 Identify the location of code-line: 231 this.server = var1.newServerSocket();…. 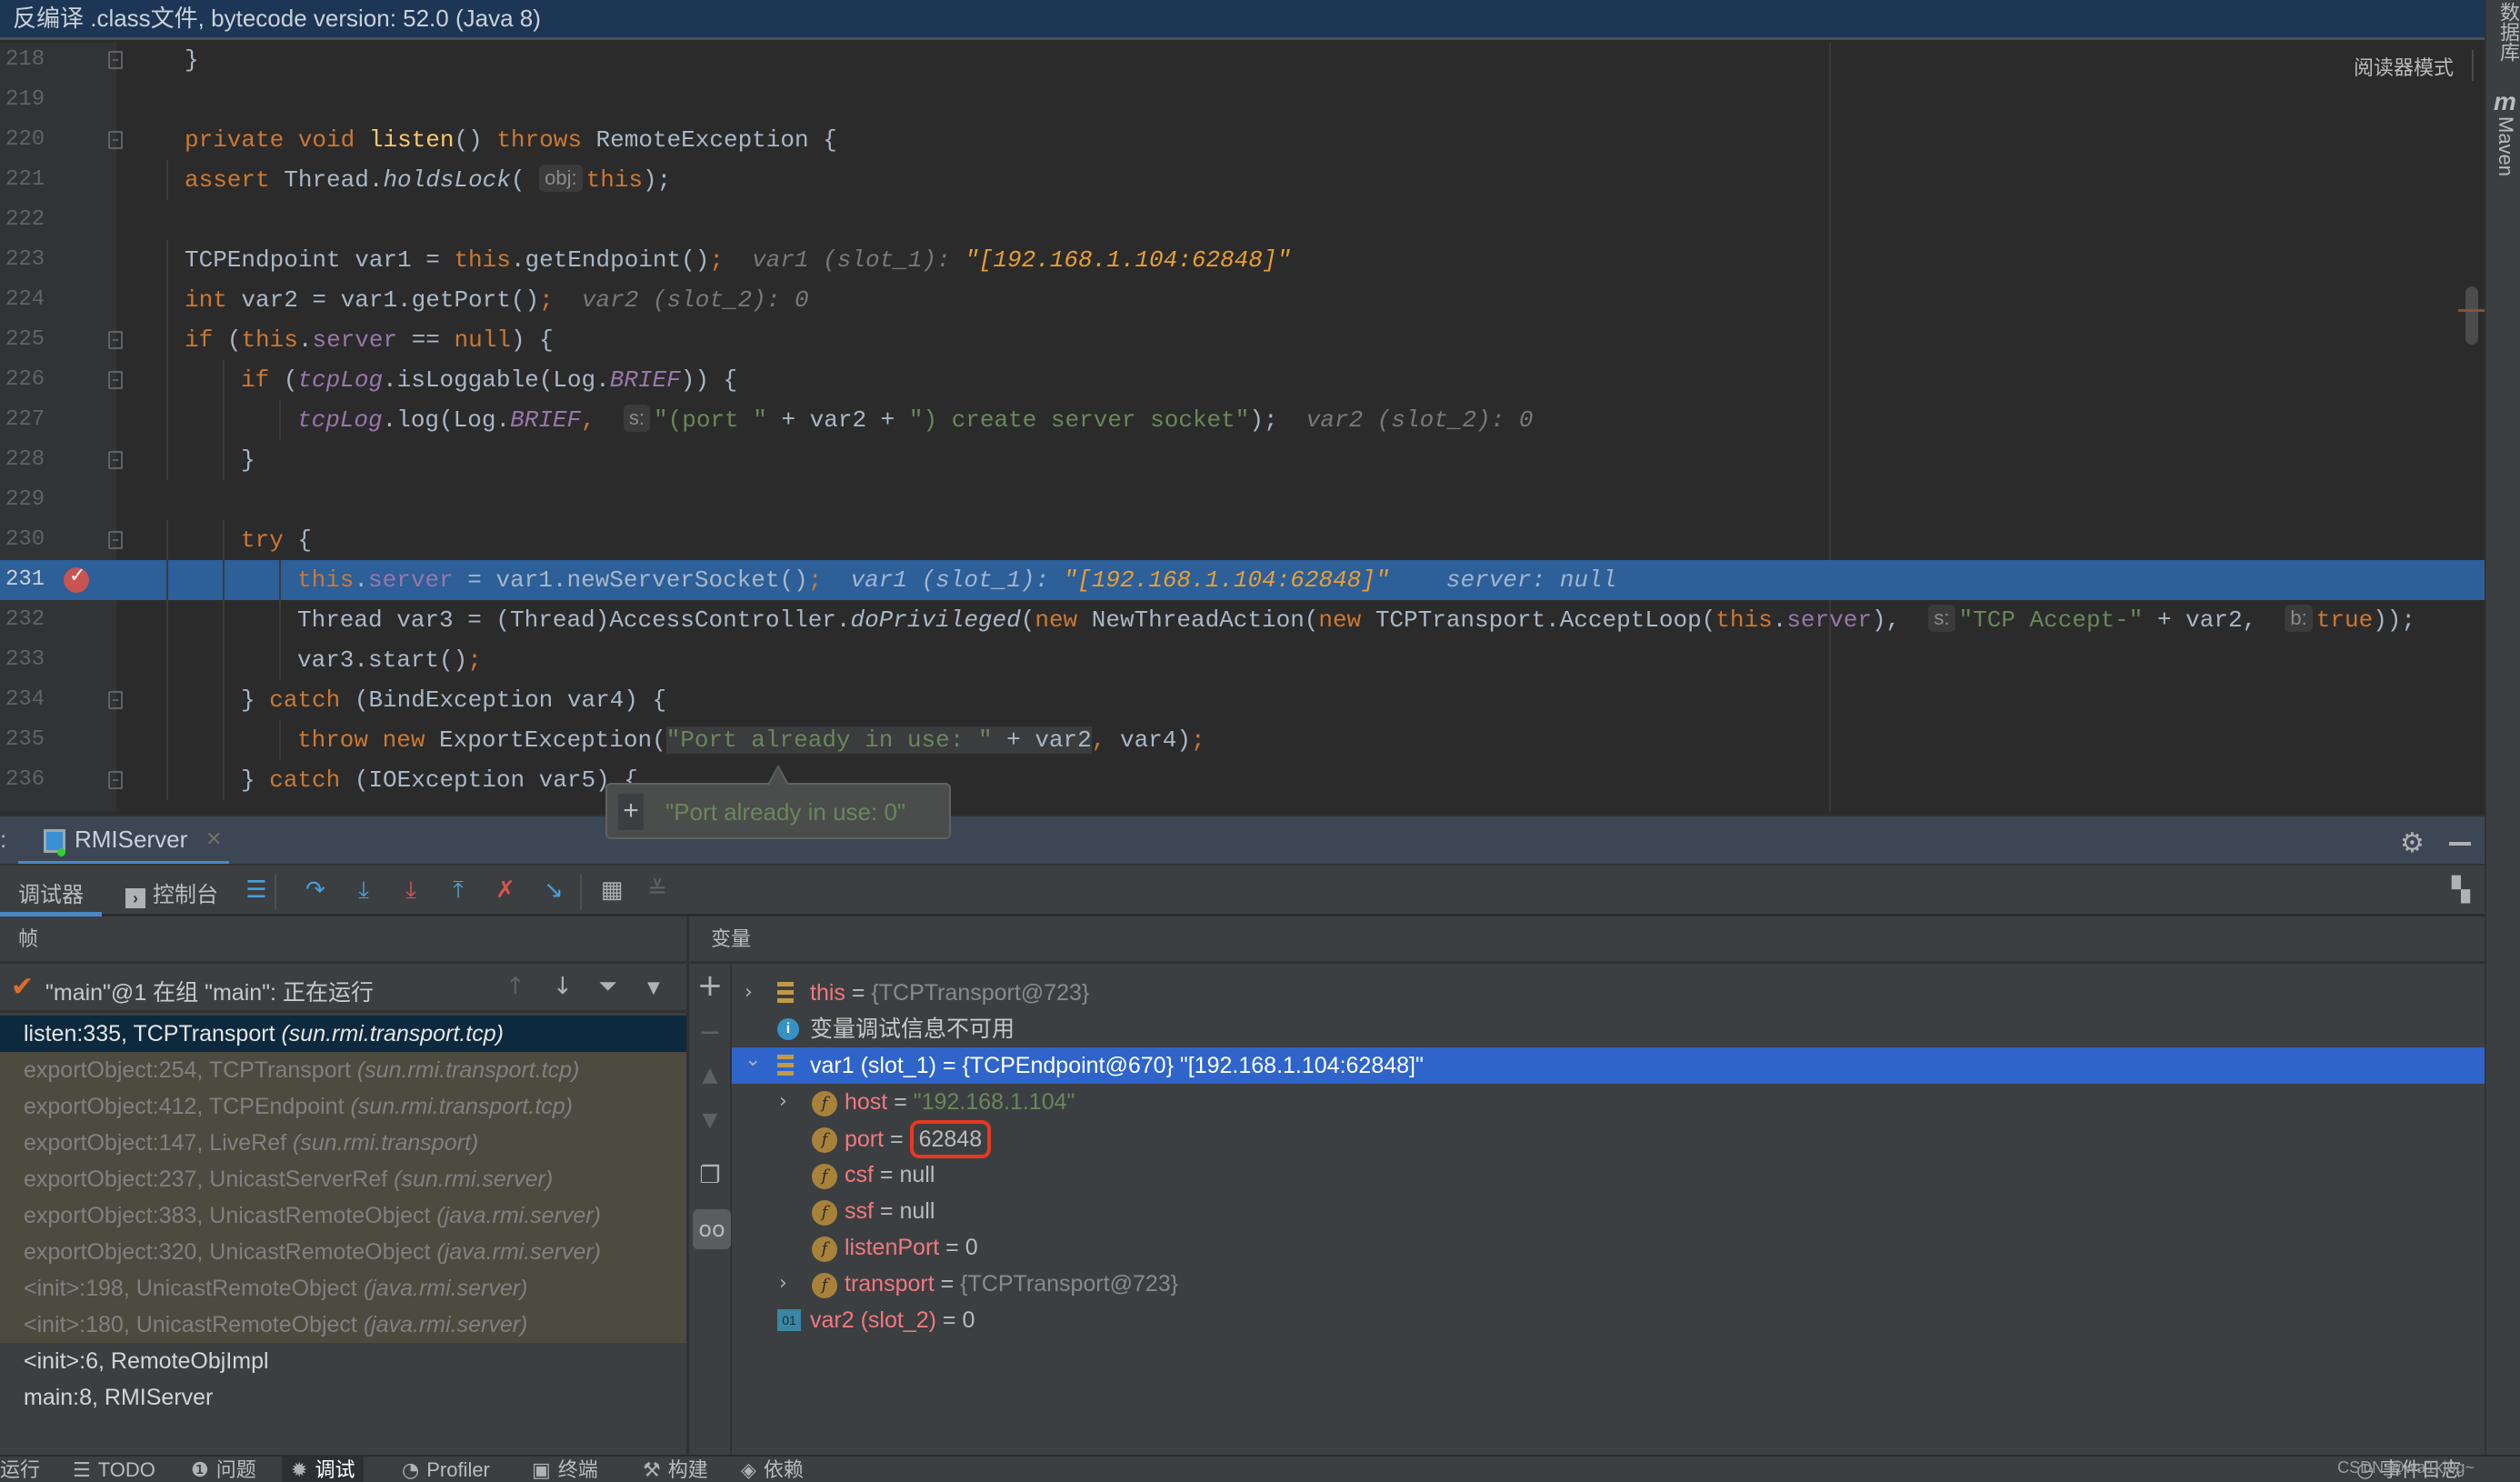
(1242, 578).